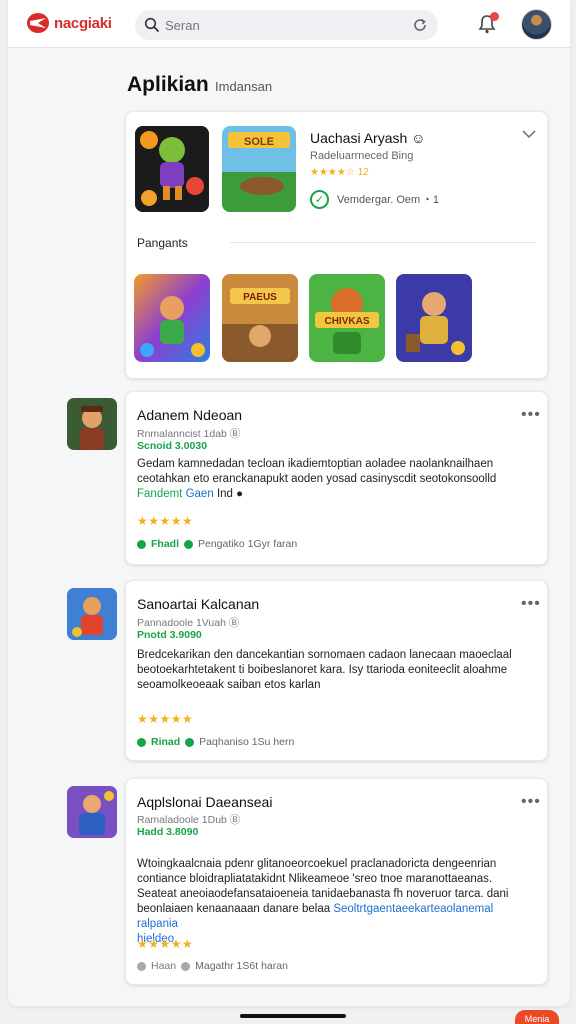 This screenshot has height=1024, width=576. I want to click on app-status: Fhadl Pengatiko 1Gyr faran, so click(217, 544).